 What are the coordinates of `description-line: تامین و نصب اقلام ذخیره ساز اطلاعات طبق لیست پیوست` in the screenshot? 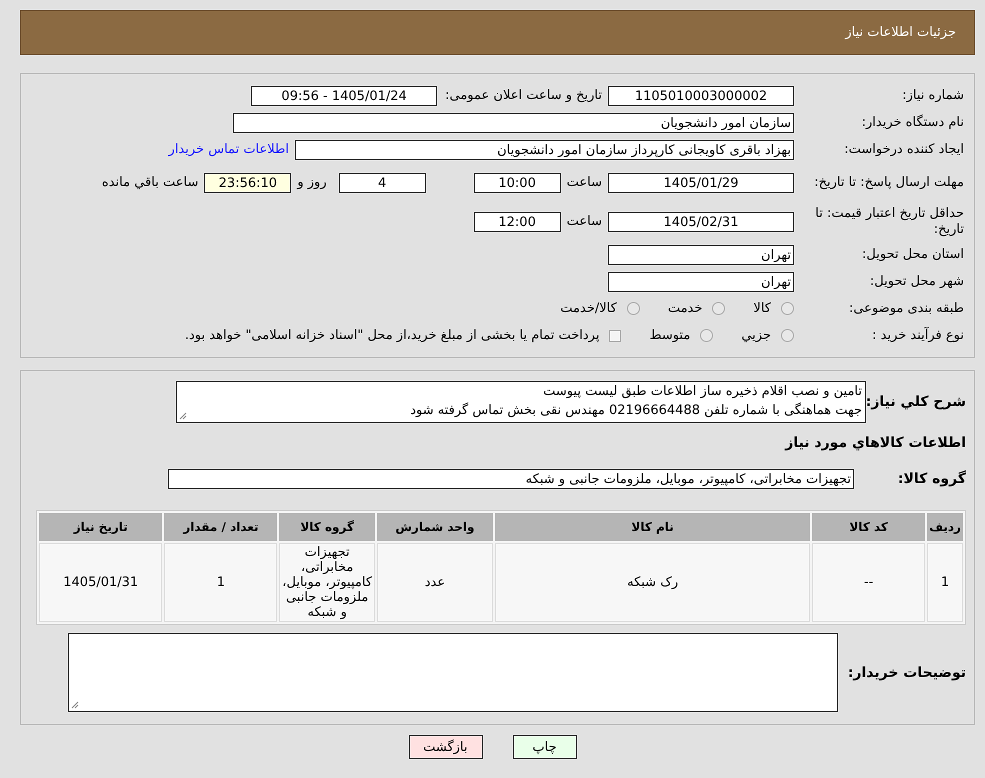 It's located at (702, 392).